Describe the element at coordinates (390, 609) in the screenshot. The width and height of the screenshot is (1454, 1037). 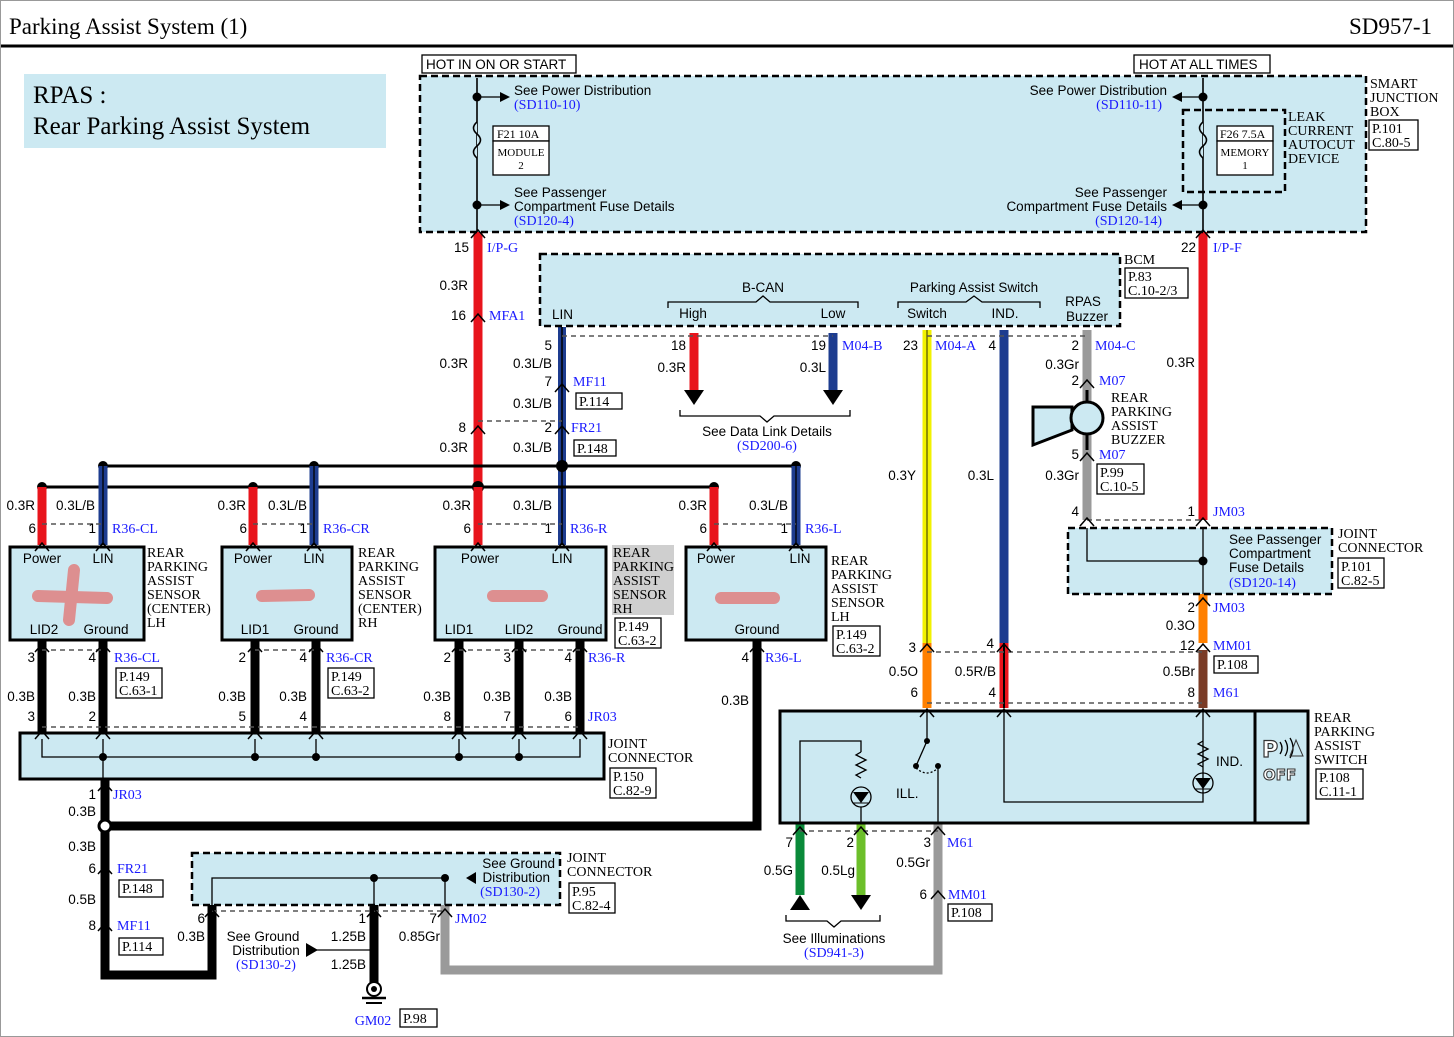
I see `svg-text: (CENTER)` at that location.